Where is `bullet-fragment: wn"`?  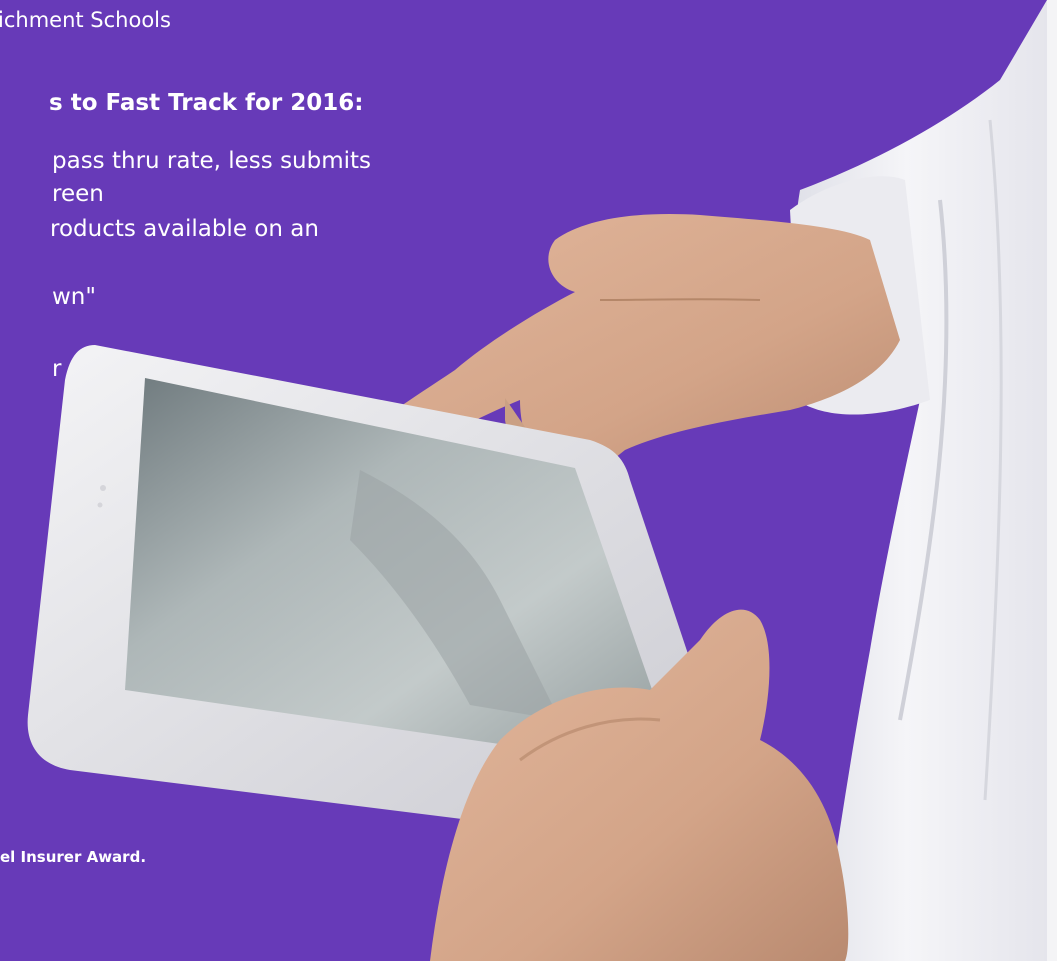 bullet-fragment: wn" is located at coordinates (74, 297).